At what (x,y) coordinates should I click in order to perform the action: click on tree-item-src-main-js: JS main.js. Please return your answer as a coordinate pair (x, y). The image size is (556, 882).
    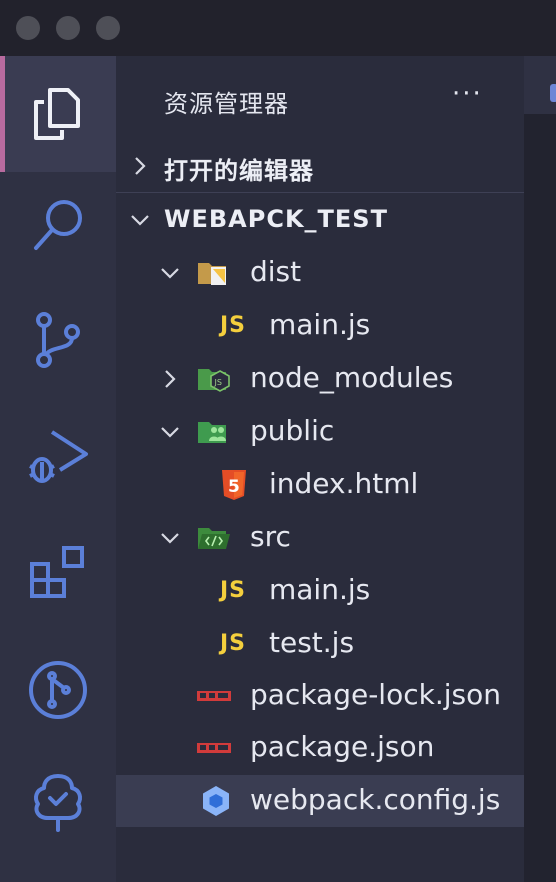
    Looking at the image, I should click on (320, 591).